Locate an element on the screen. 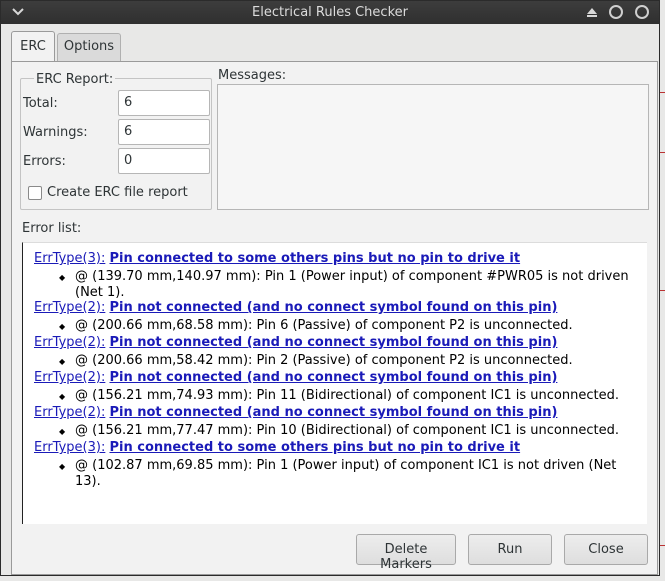  create-erc-file-label: Create ERC file report is located at coordinates (117, 192).